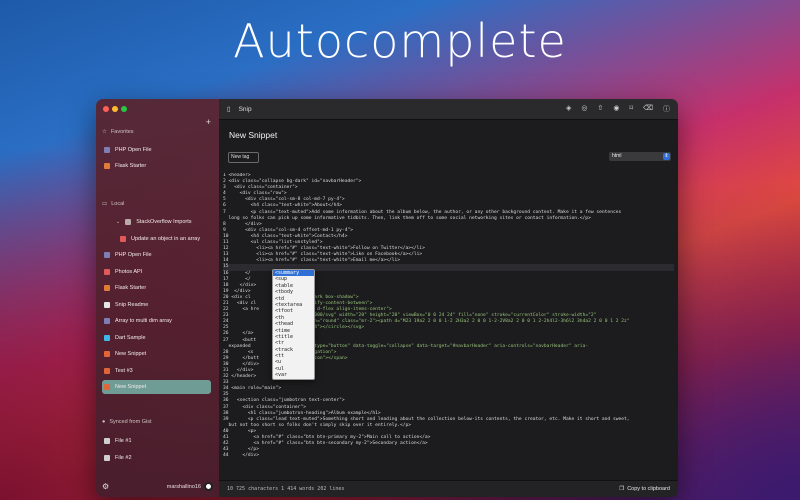  What do you see at coordinates (240, 285) in the screenshot?
I see `code-line-text: 18 </div>` at bounding box center [240, 285].